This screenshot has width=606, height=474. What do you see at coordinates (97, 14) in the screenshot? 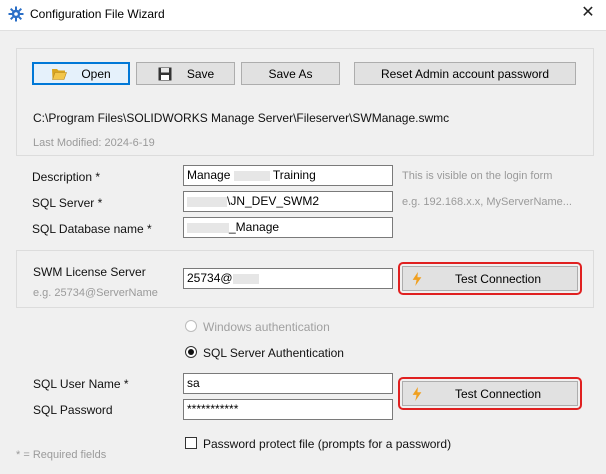
I see `window-title: Configuration File Wizard` at bounding box center [97, 14].